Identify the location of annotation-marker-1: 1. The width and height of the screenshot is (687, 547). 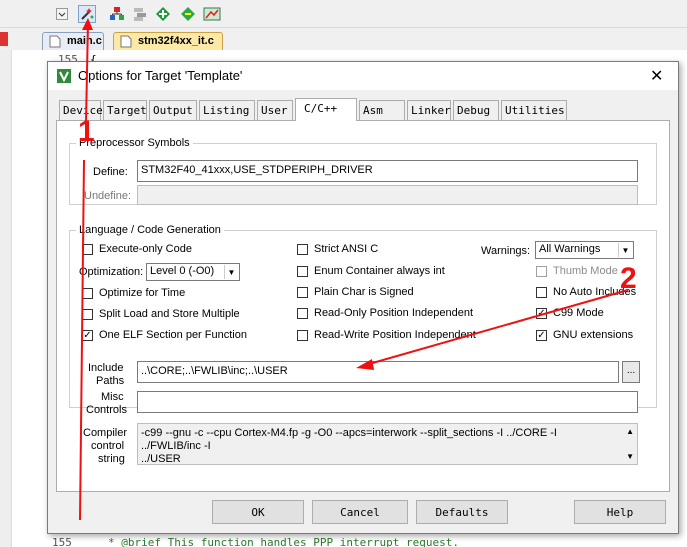
(86, 131).